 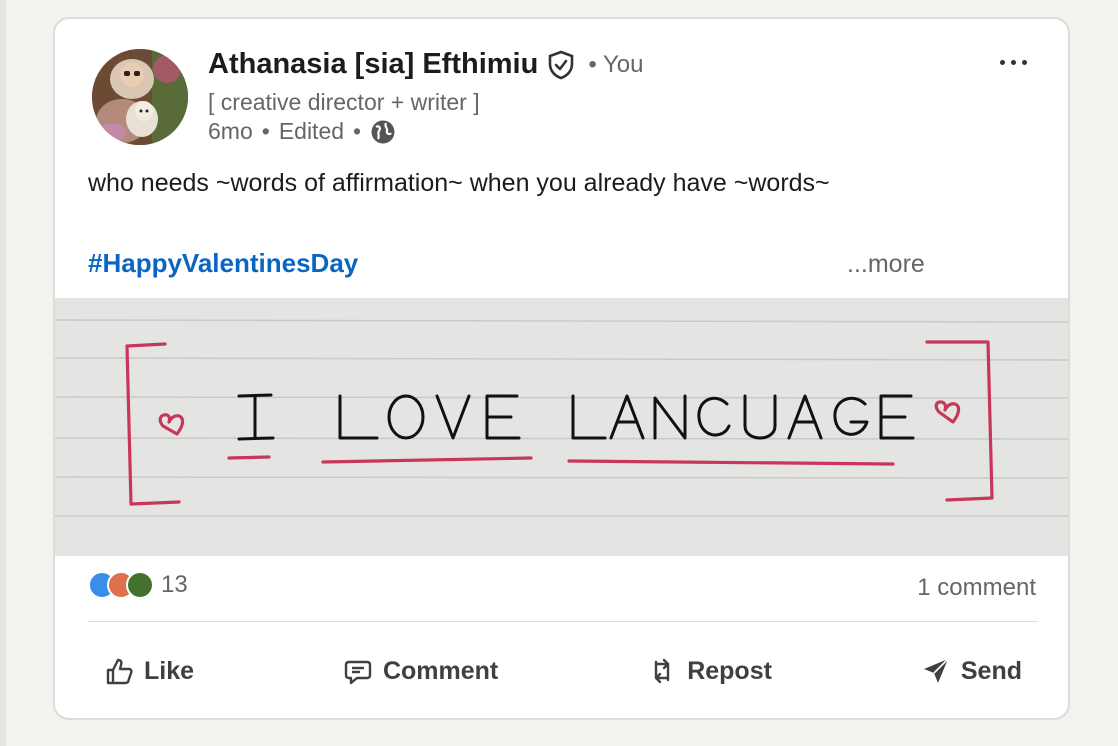 I want to click on author-name-row: Athanasia [sia] Efthimiu • You, so click(x=425, y=64).